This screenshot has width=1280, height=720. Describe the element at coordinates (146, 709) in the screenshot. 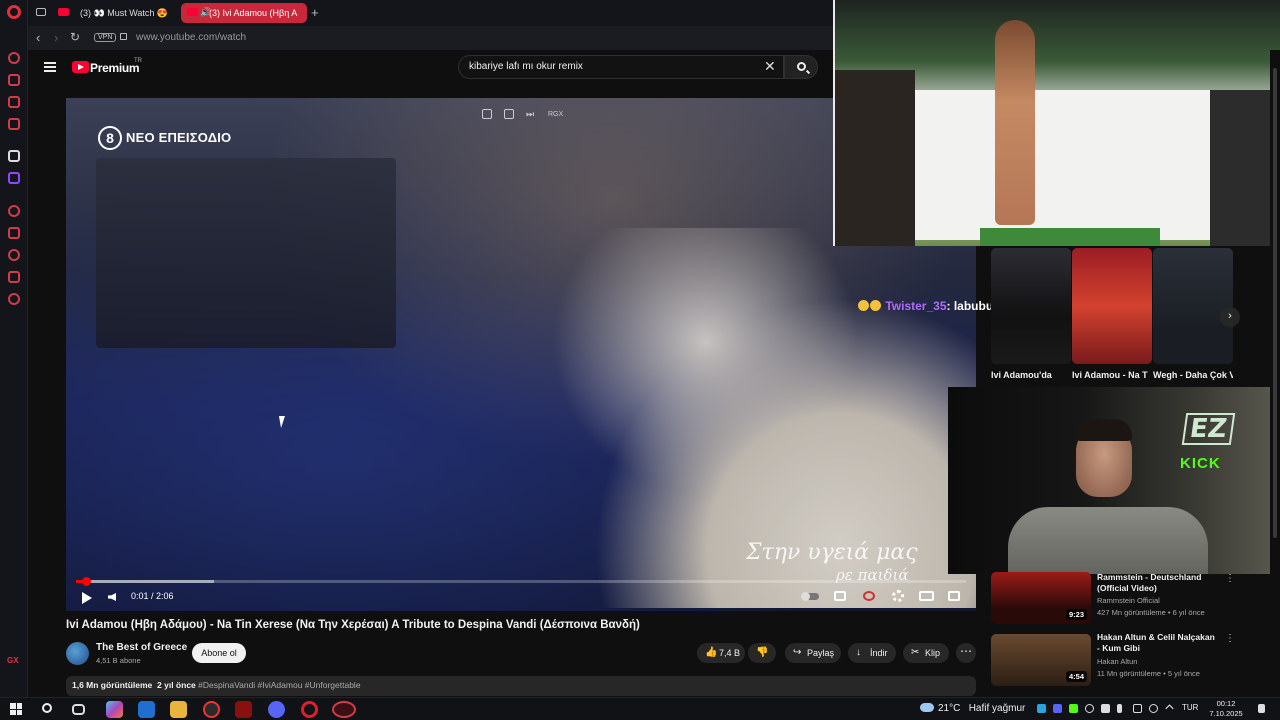

I see `outlook-icon` at that location.